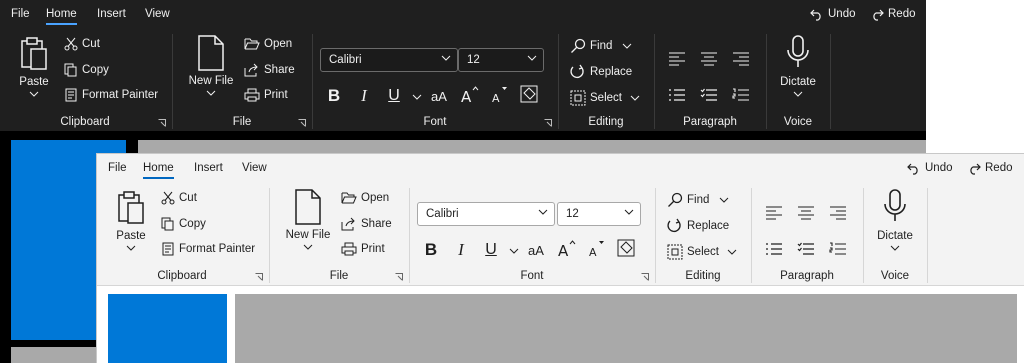 The width and height of the screenshot is (1024, 363). I want to click on replace-icon, so click(674, 225).